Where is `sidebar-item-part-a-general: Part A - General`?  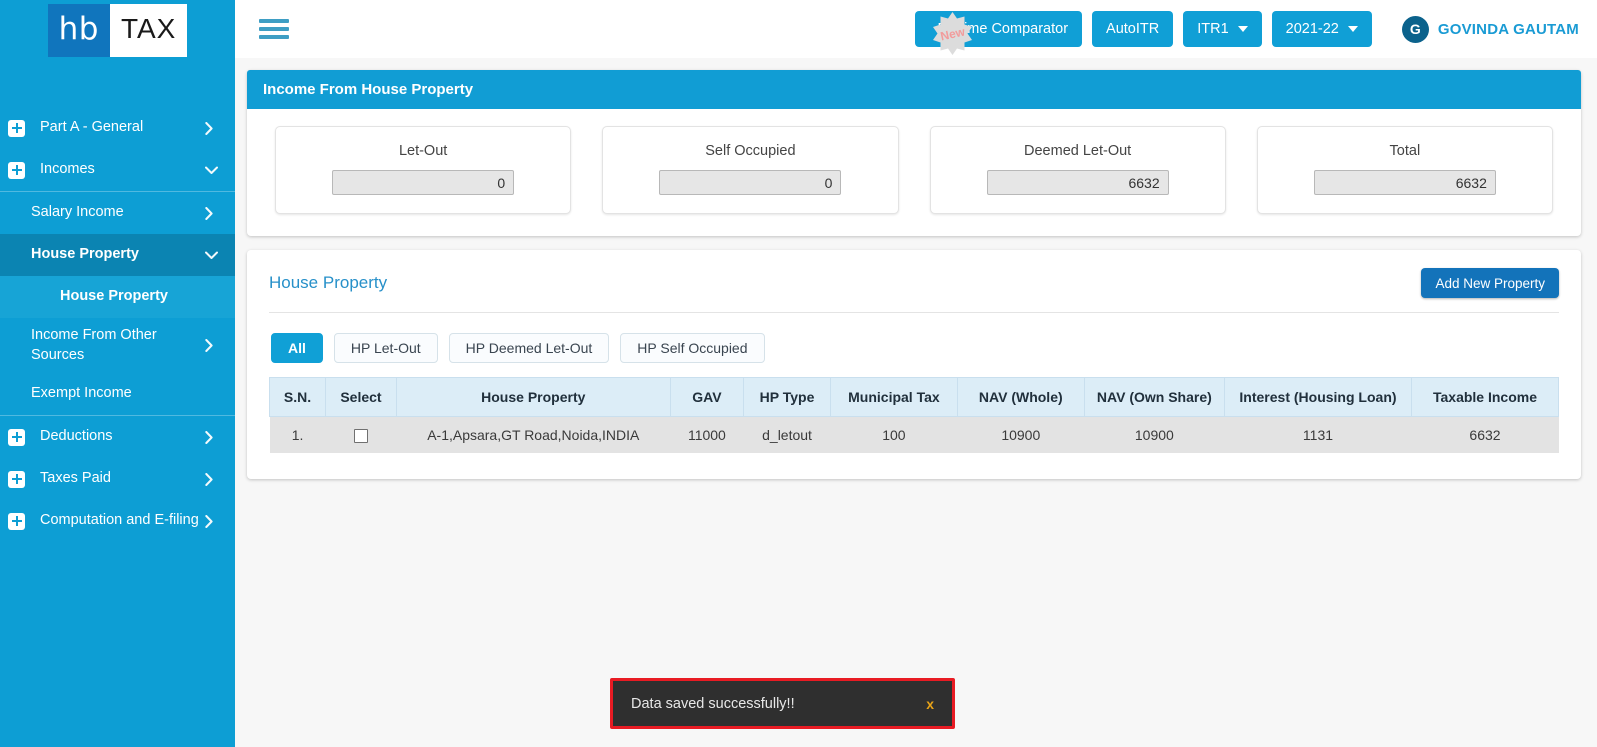 sidebar-item-part-a-general: Part A - General is located at coordinates (117, 128).